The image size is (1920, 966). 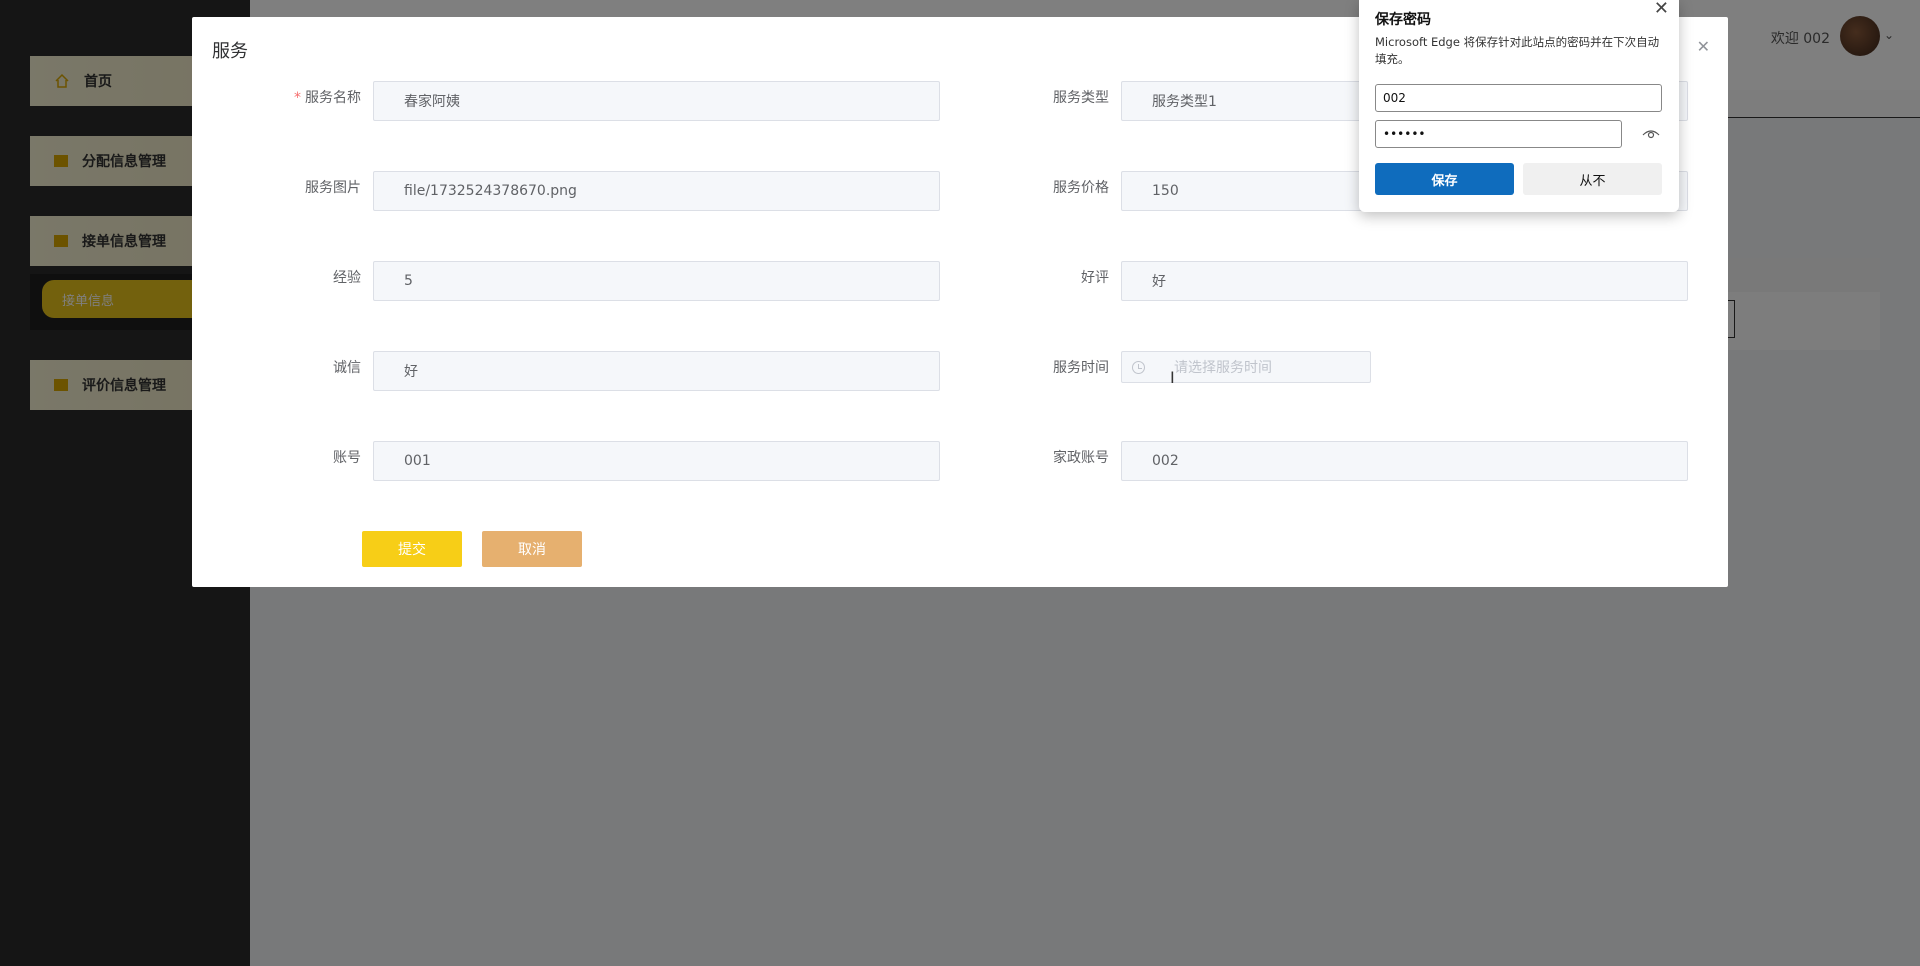 I want to click on popup-description: Microsoft Edge 将保存针对此站点的密码并在下次自动填充。, so click(x=1517, y=50).